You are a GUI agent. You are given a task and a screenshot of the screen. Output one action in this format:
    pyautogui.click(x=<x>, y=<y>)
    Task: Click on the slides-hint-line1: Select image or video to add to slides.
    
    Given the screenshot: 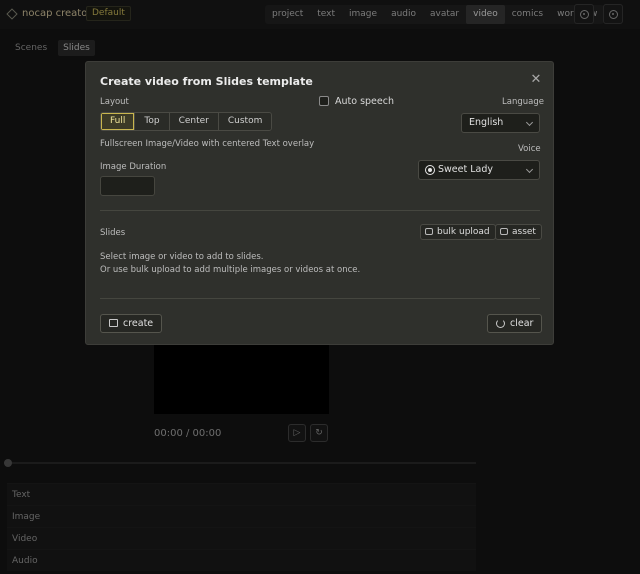 What is the action you would take?
    pyautogui.click(x=182, y=257)
    